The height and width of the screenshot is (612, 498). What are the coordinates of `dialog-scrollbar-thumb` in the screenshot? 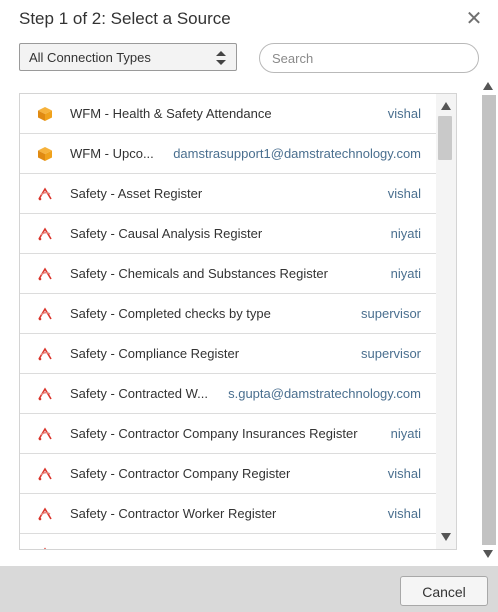 It's located at (489, 320).